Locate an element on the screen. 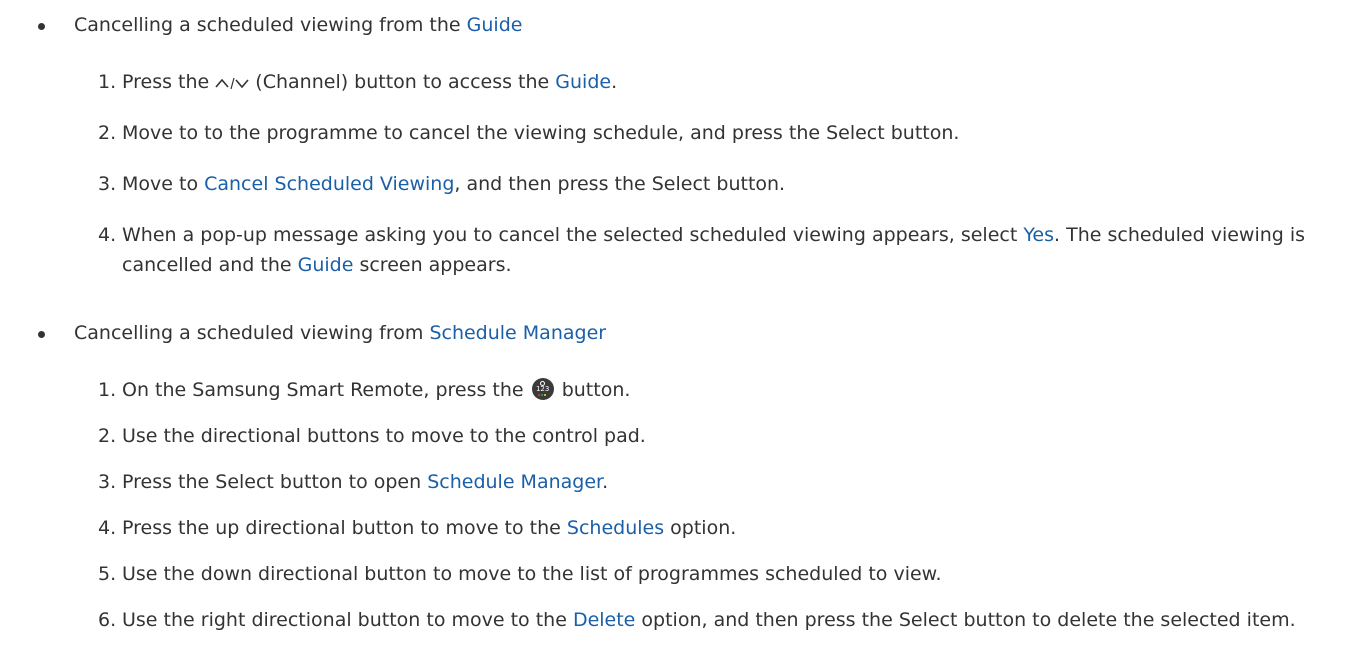 The width and height of the screenshot is (1356, 668). color-123-button-icon: 123 is located at coordinates (542, 389).